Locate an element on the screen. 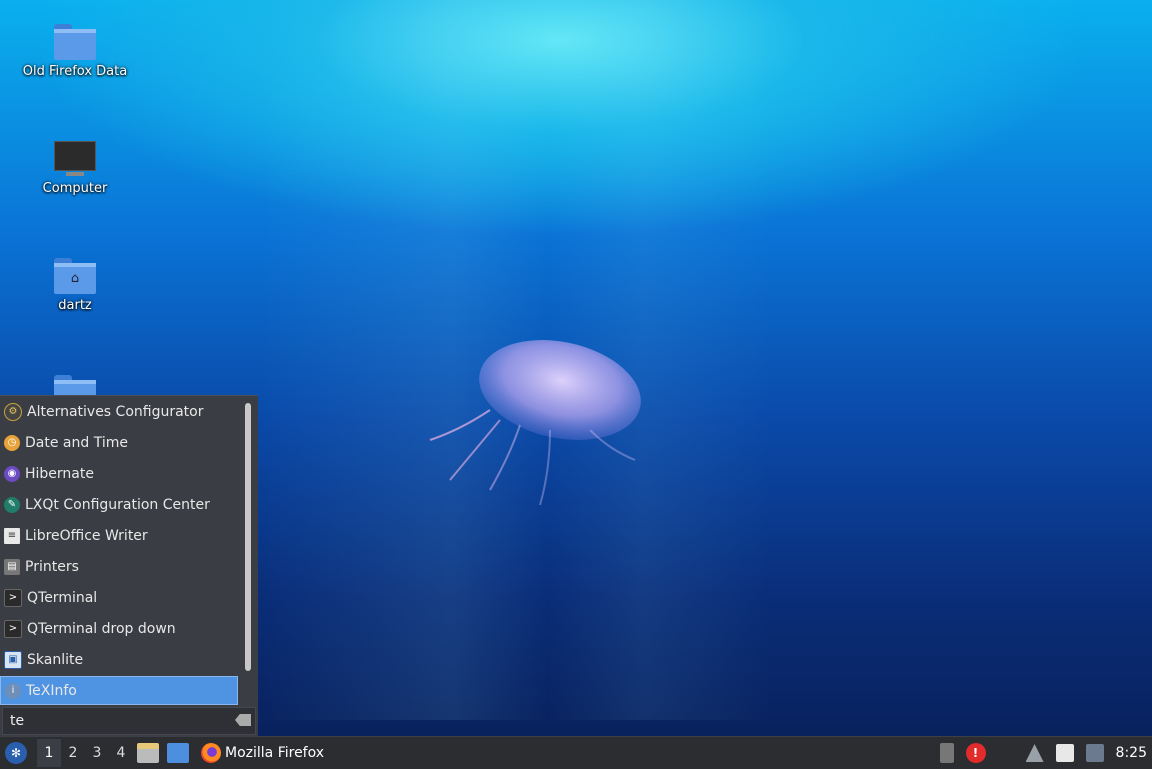 The image size is (1152, 769). menu-item-label: Hibernate is located at coordinates (59, 473).